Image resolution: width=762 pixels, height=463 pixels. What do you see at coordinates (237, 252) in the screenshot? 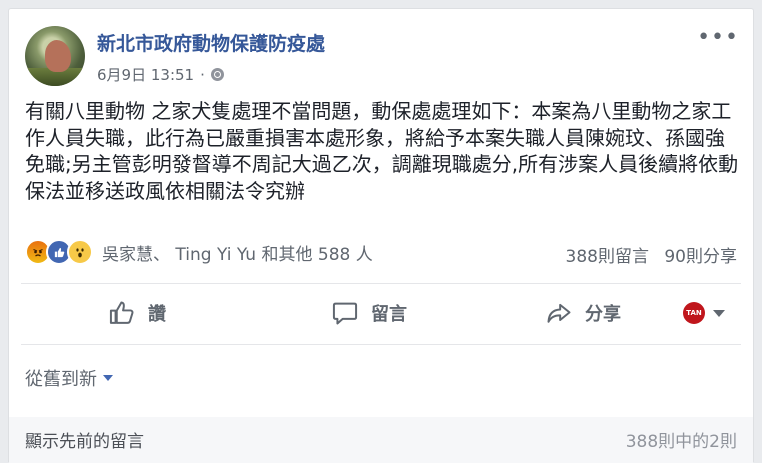
I see `reactor-names: 吳家慧、 Ting Yi Yu 和其他 588 人` at bounding box center [237, 252].